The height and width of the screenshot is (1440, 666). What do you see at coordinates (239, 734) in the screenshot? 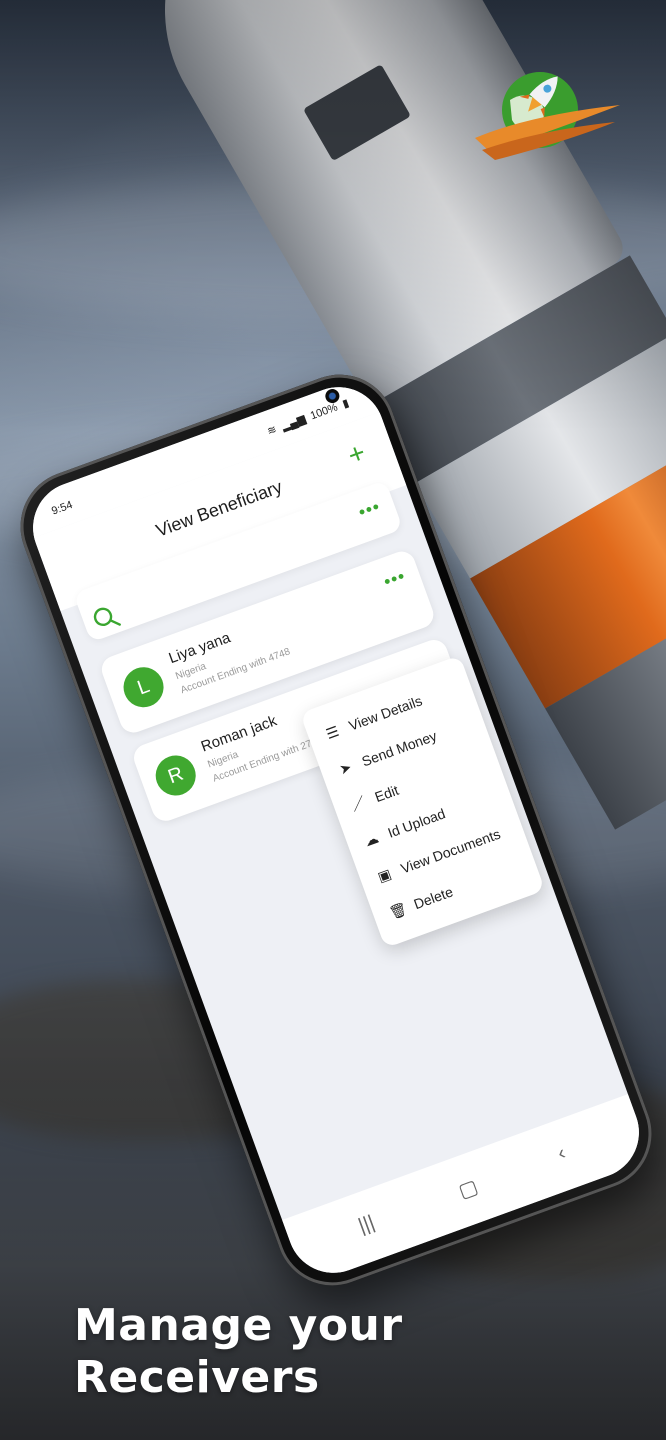
I see `beneficiary-name: Roman jack` at bounding box center [239, 734].